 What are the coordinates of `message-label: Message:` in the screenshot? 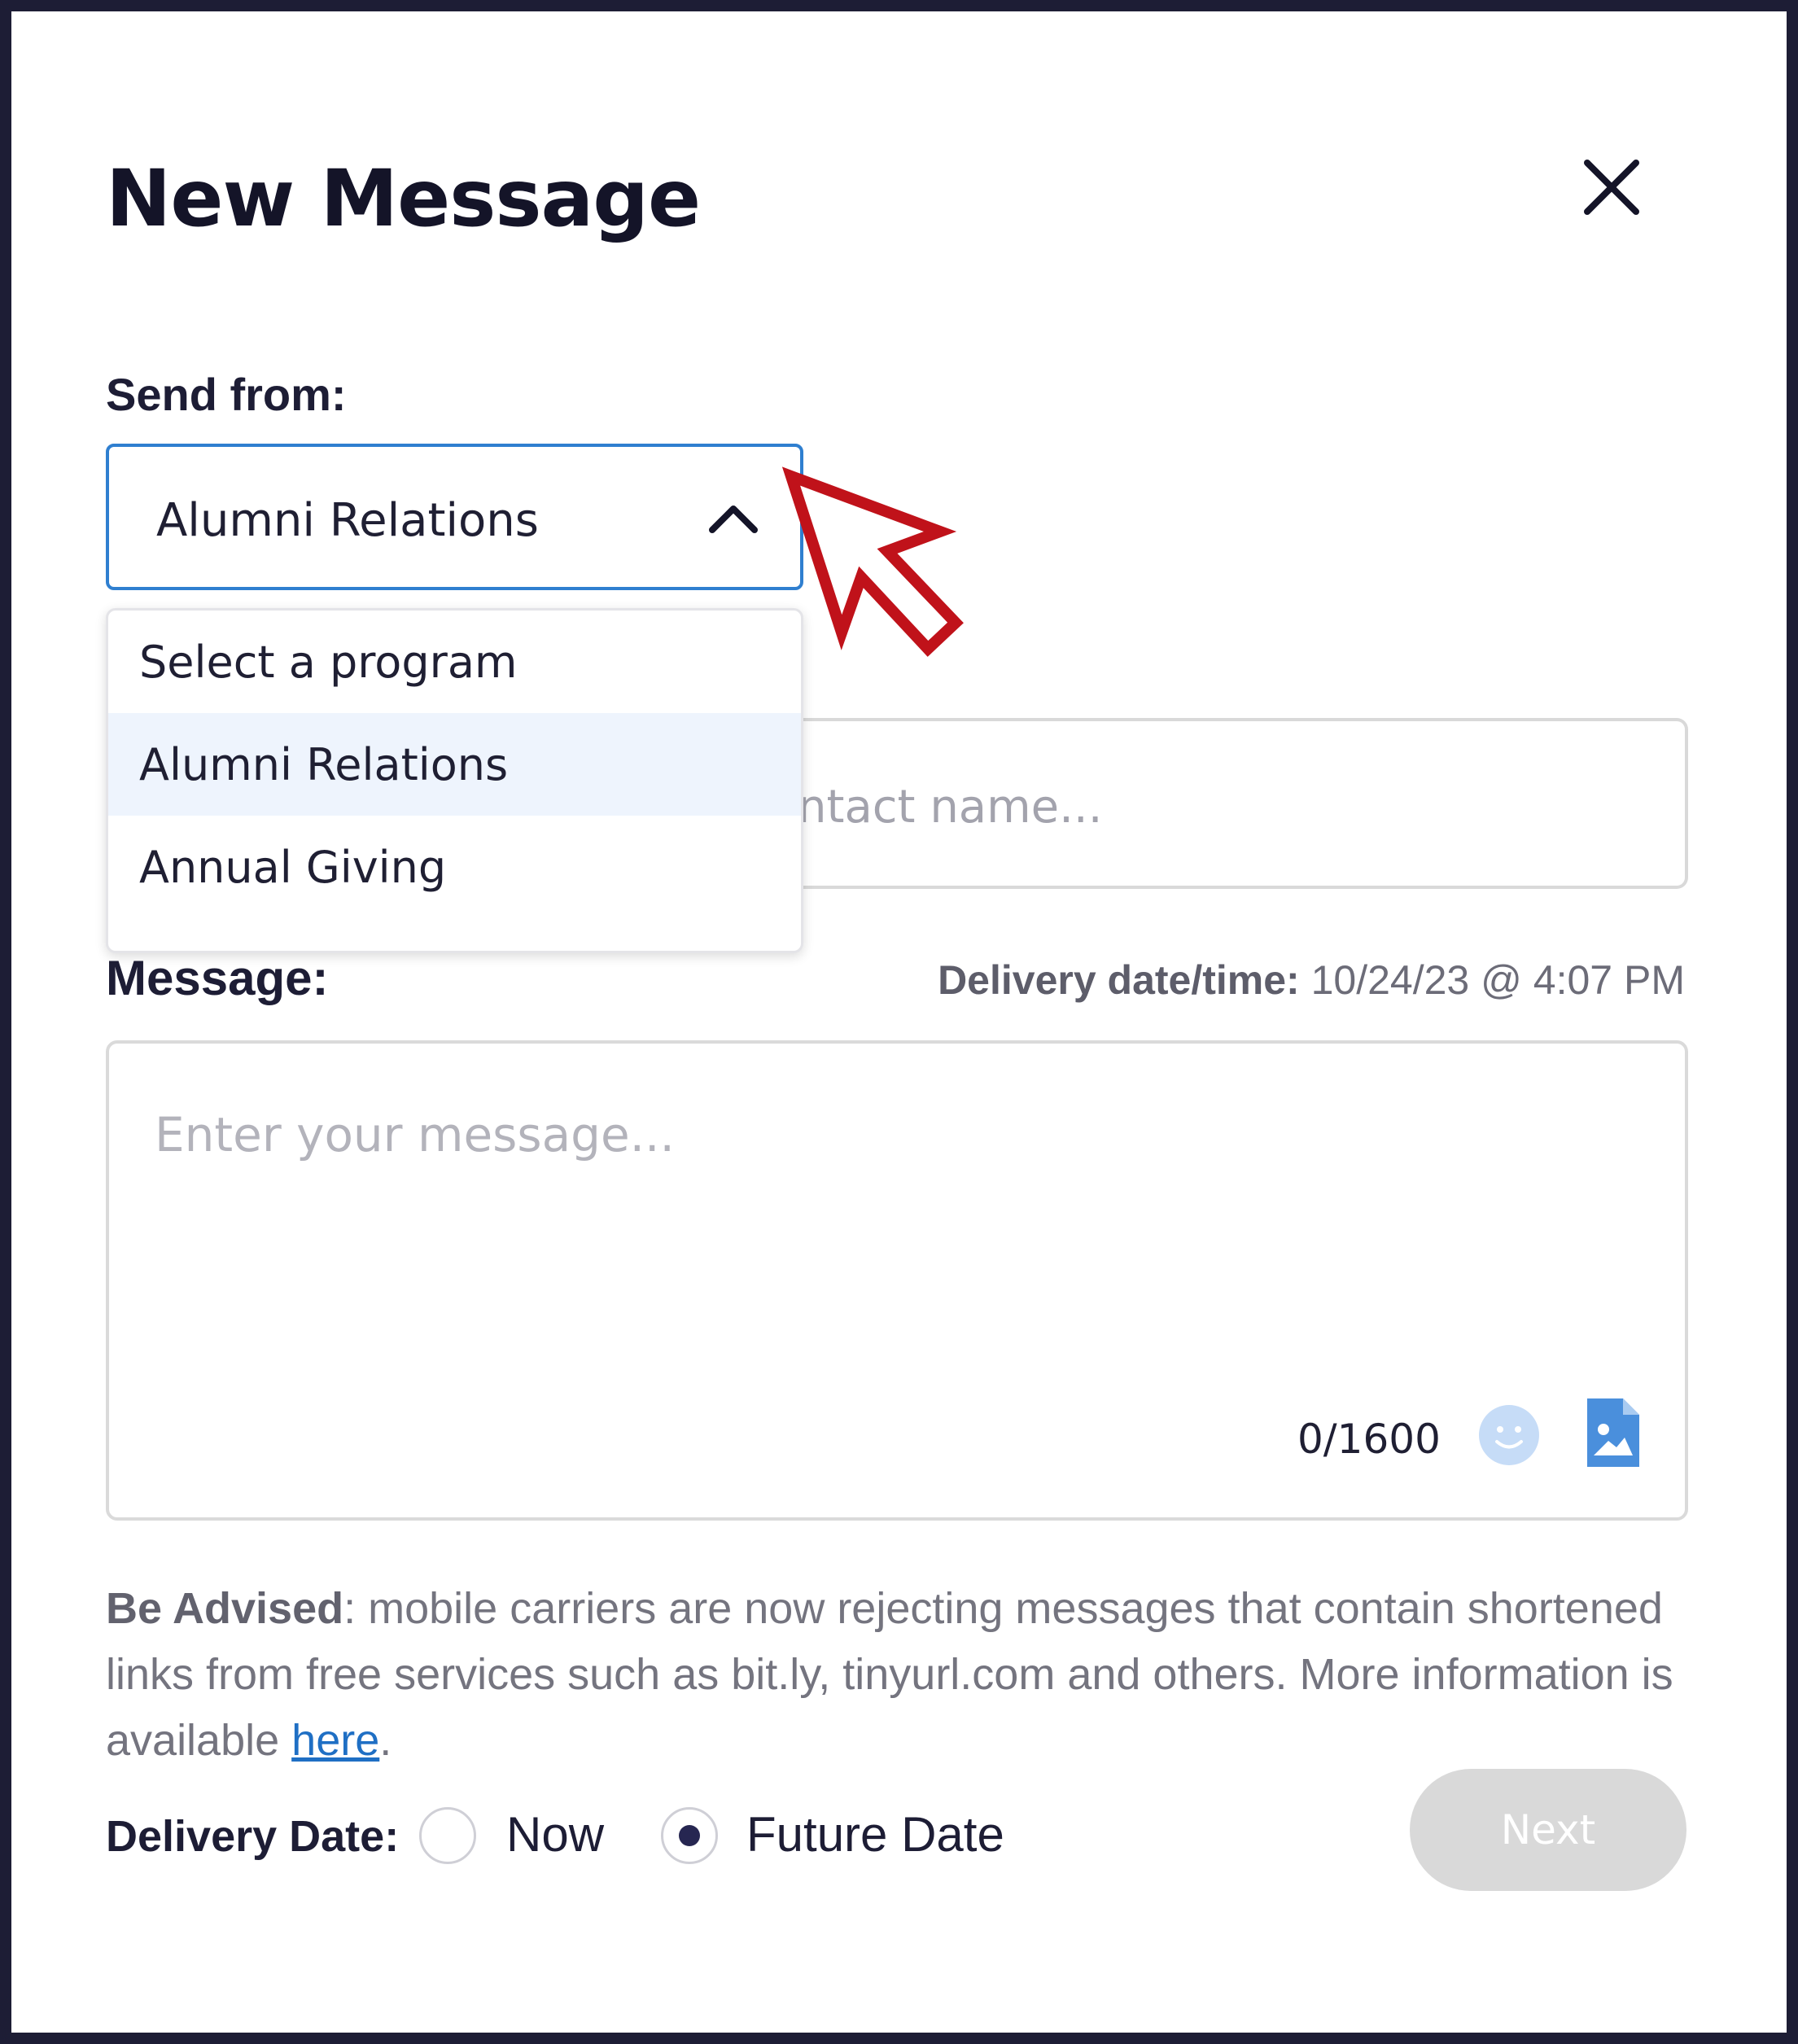 It's located at (218, 978).